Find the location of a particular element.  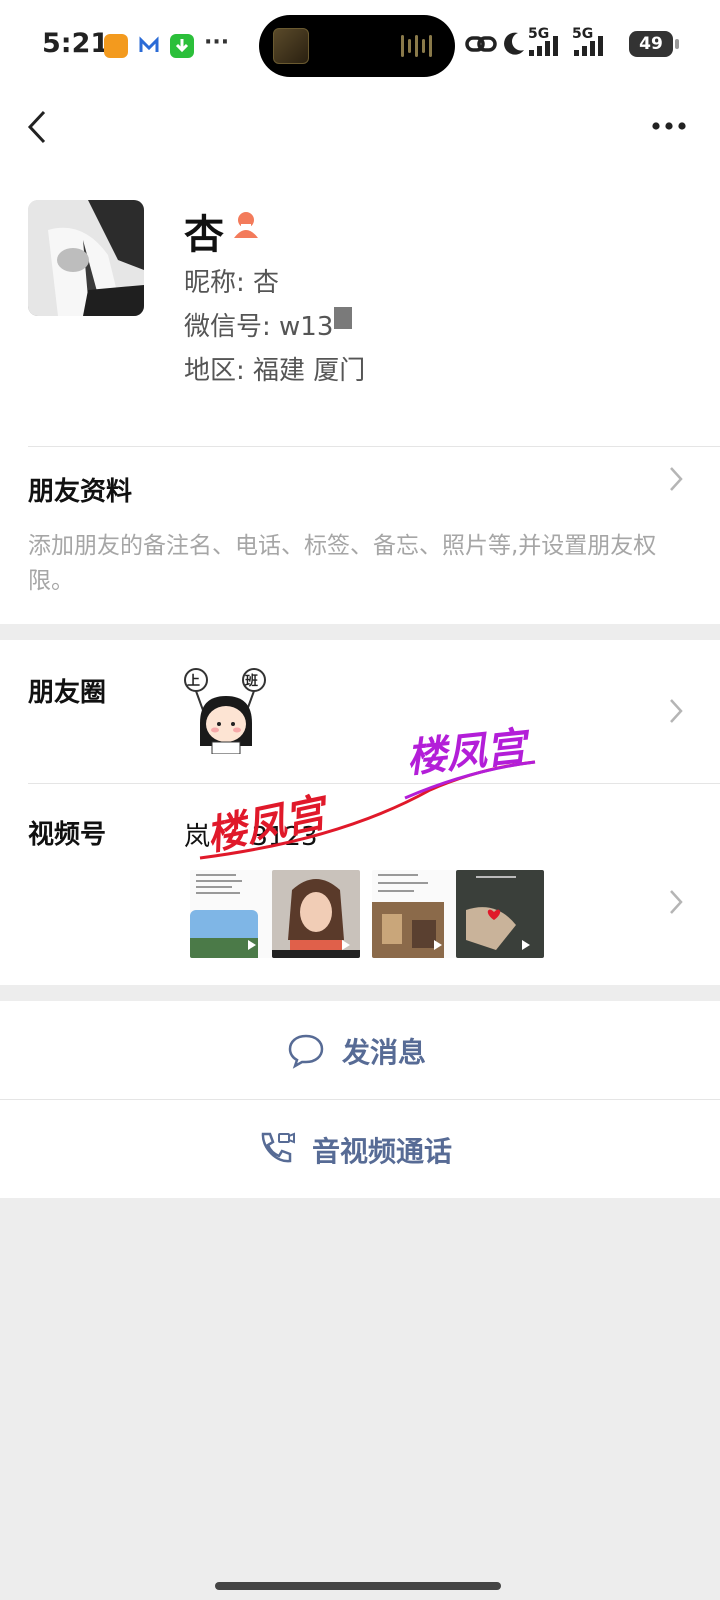

friend-info-row: 朋友资料 添加朋友的备注名、电话、标签、备忘、照片等,并设置朋友权限。 is located at coordinates (360, 535).